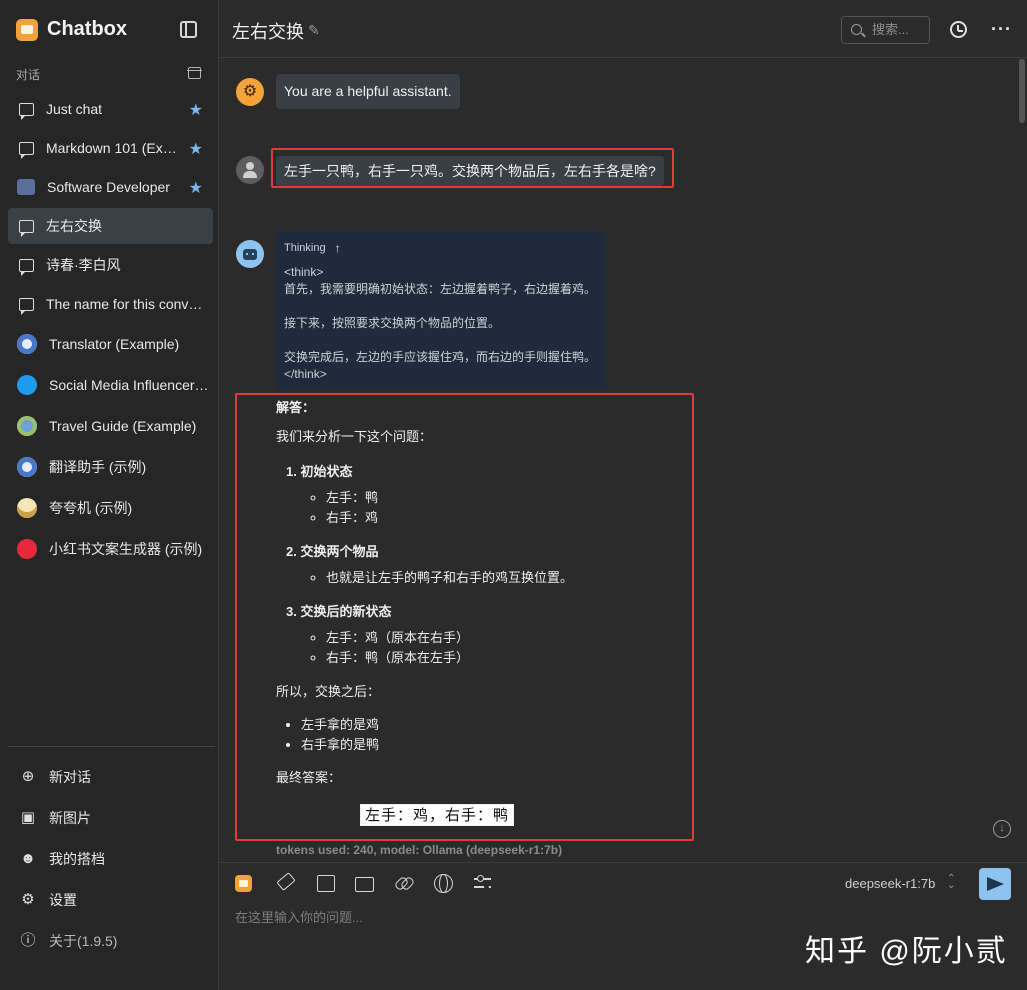 The height and width of the screenshot is (990, 1027). Describe the element at coordinates (110, 467) in the screenshot. I see `conversation-item: 翻译助手 (示例)` at that location.